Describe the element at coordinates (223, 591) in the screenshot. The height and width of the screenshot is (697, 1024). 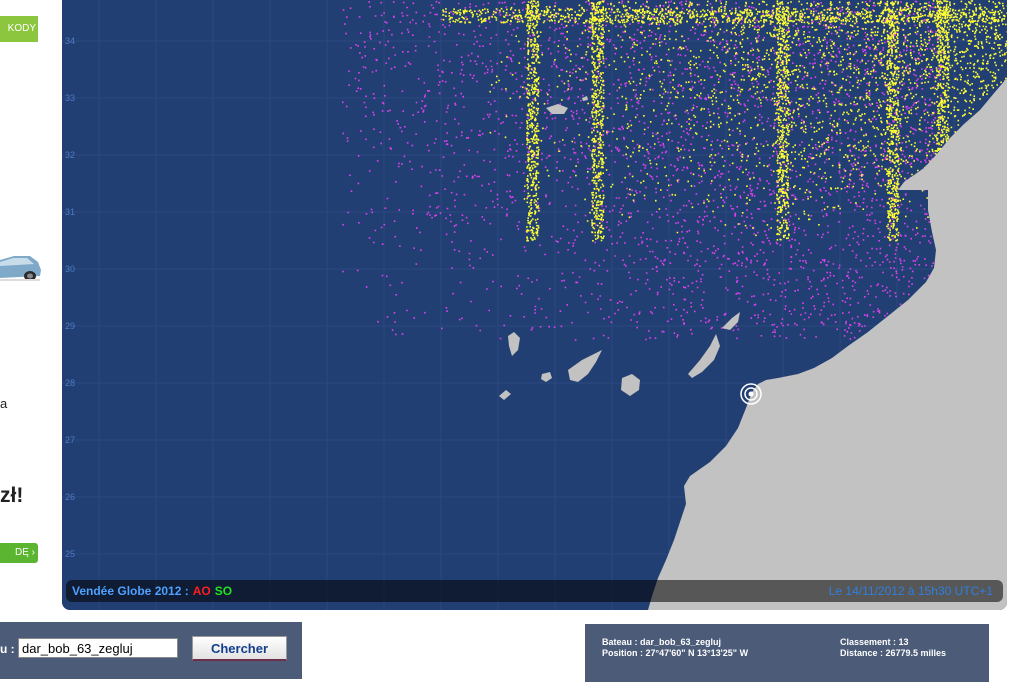
I see `filter-so-link: SO` at that location.